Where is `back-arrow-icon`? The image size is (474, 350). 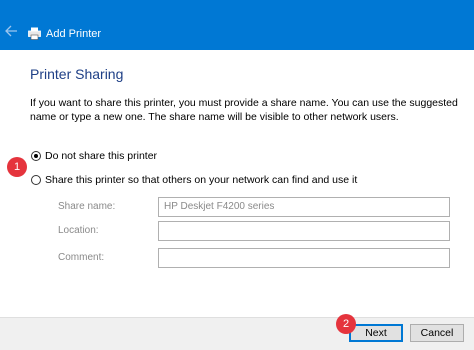
back-arrow-icon is located at coordinates (11, 31).